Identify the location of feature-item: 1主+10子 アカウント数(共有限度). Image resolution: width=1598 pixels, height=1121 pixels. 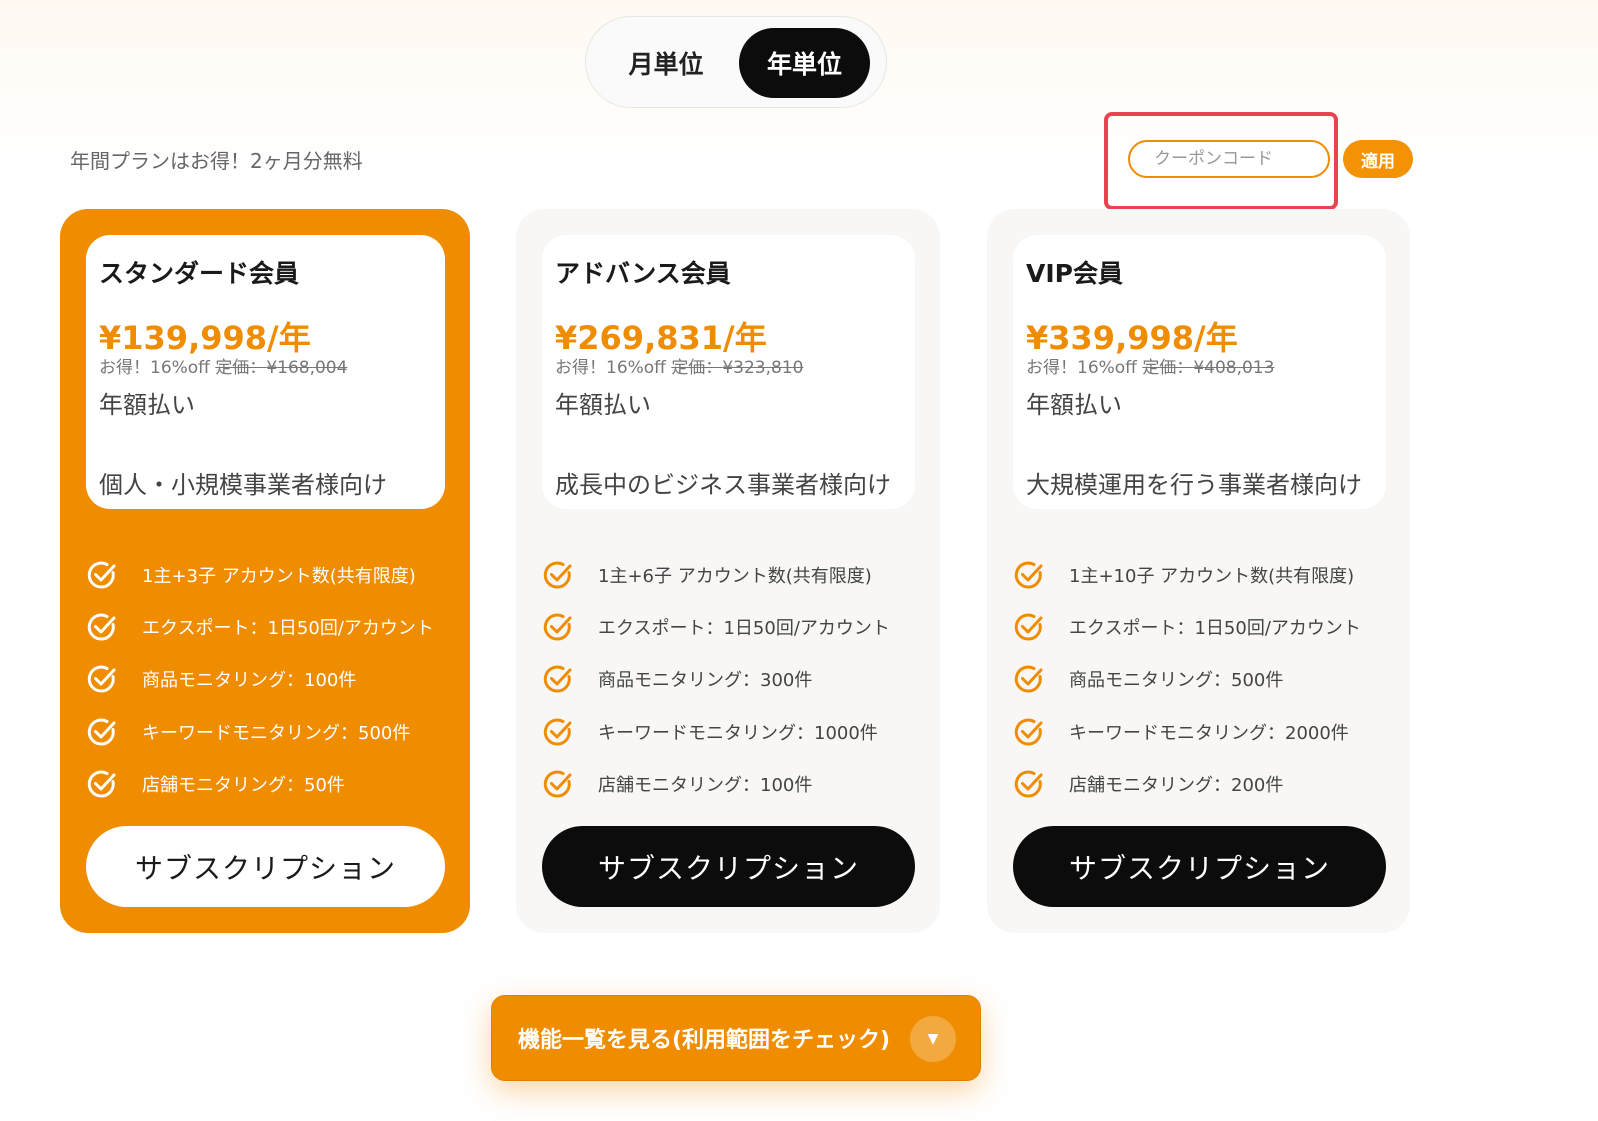
(1183, 575).